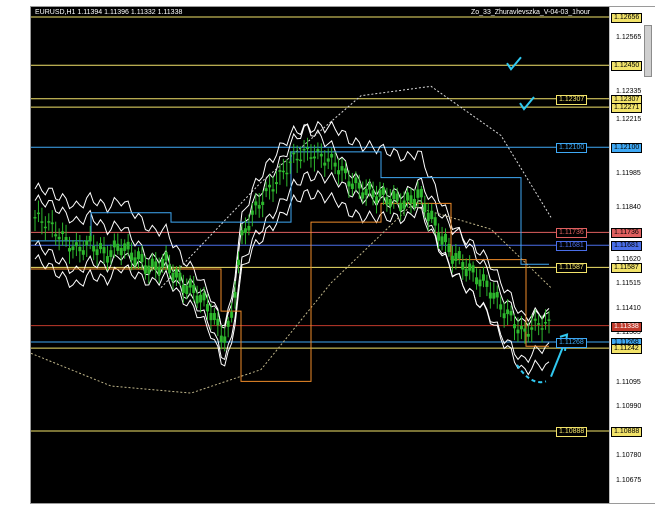 The image size is (667, 516). I want to click on price-tick-label: 1.11410, so click(628, 308).